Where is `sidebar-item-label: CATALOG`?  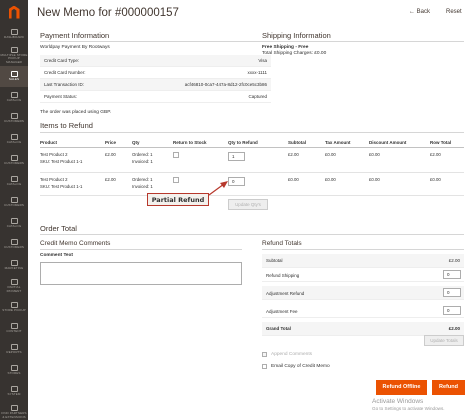
sidebar-item-label: CATALOG is located at coordinates (14, 100).